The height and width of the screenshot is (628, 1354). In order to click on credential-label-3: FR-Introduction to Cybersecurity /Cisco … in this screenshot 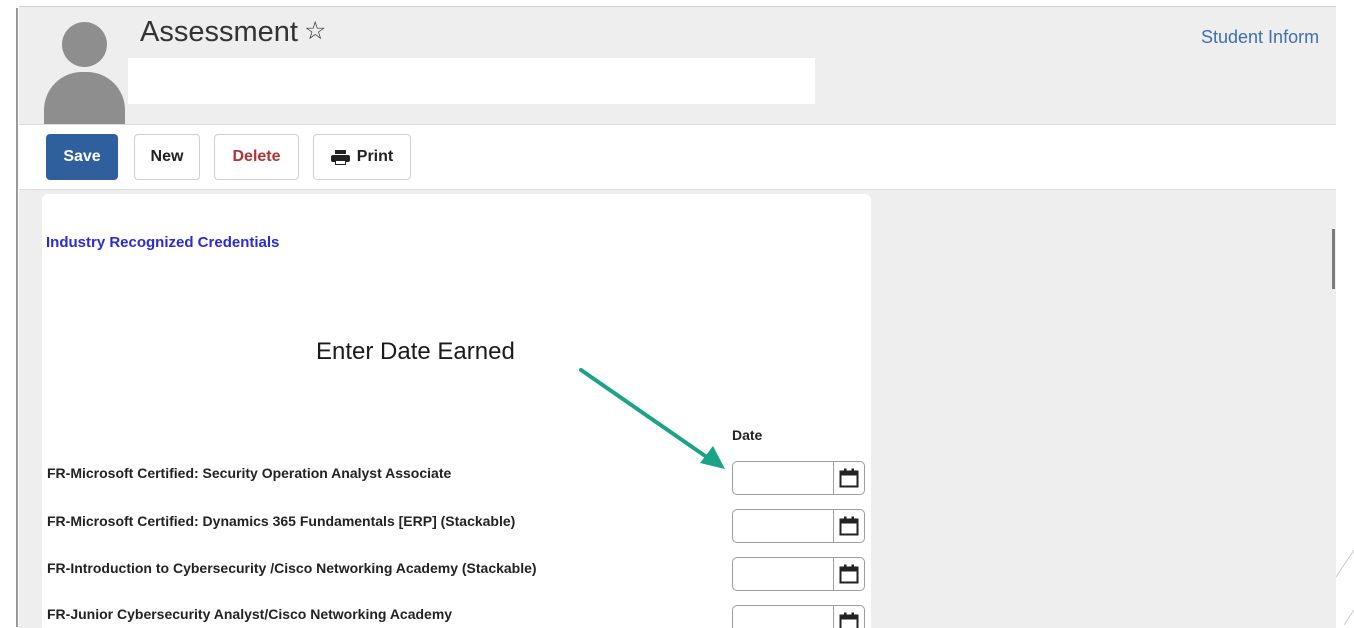, I will do `click(292, 568)`.